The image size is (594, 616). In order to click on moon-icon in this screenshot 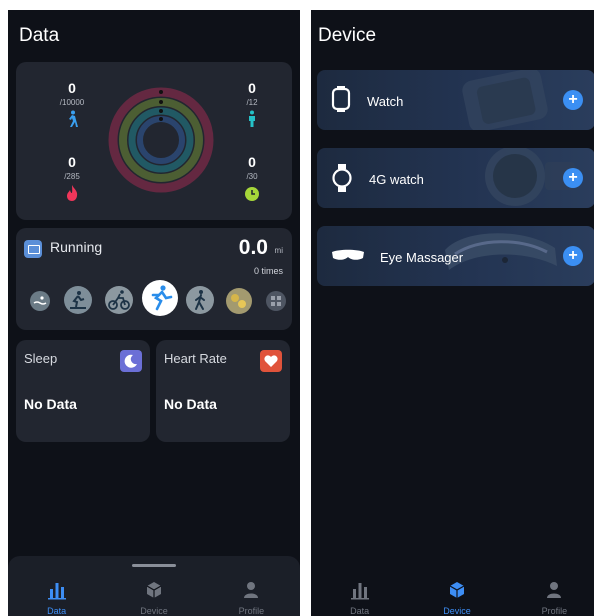, I will do `click(131, 361)`.